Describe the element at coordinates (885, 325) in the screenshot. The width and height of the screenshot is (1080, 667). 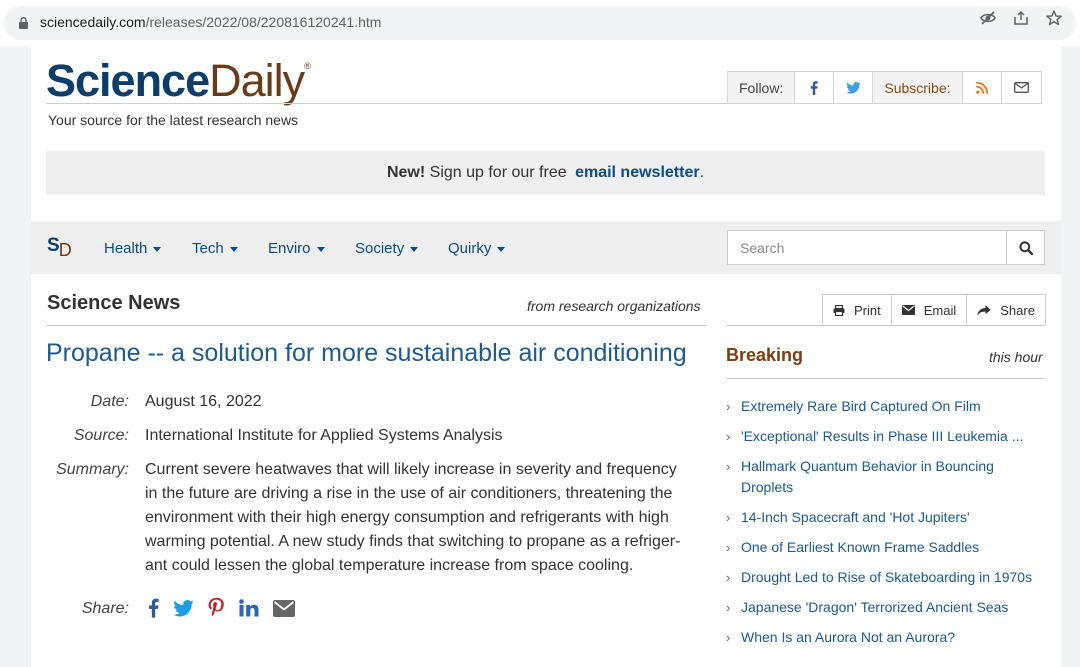
I see `sidebar-top-divider` at that location.